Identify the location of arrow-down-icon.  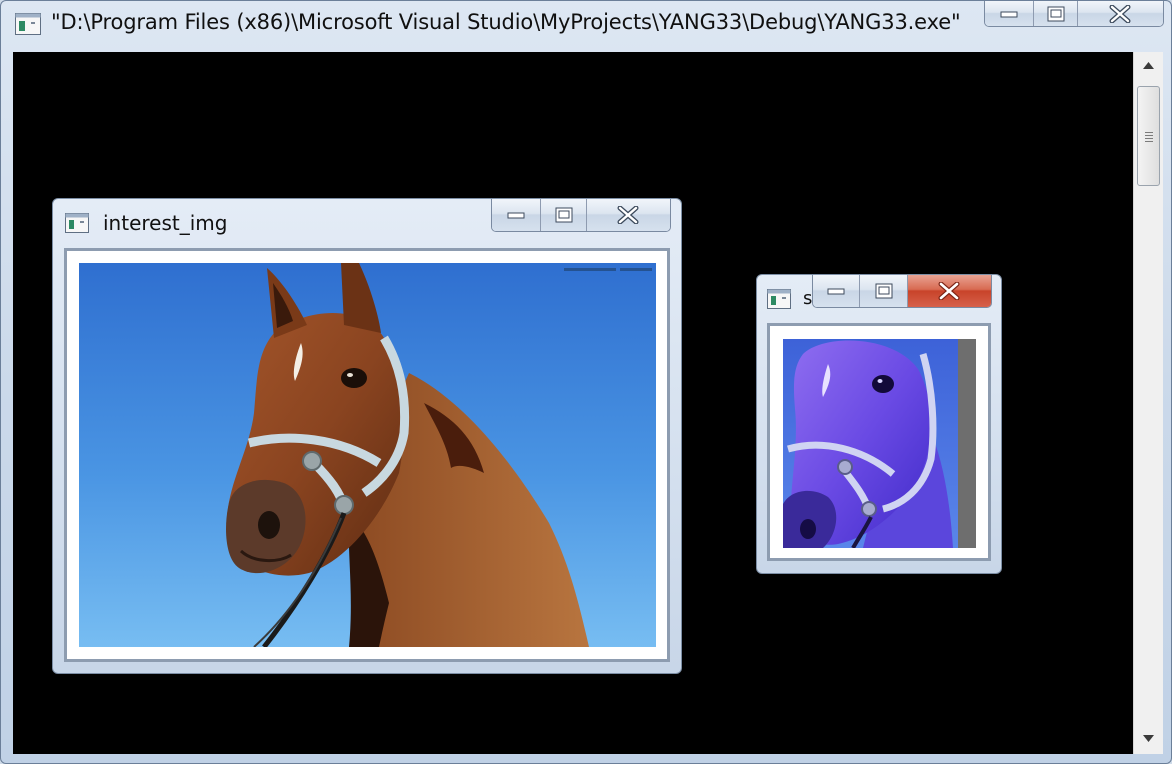
(1148, 738).